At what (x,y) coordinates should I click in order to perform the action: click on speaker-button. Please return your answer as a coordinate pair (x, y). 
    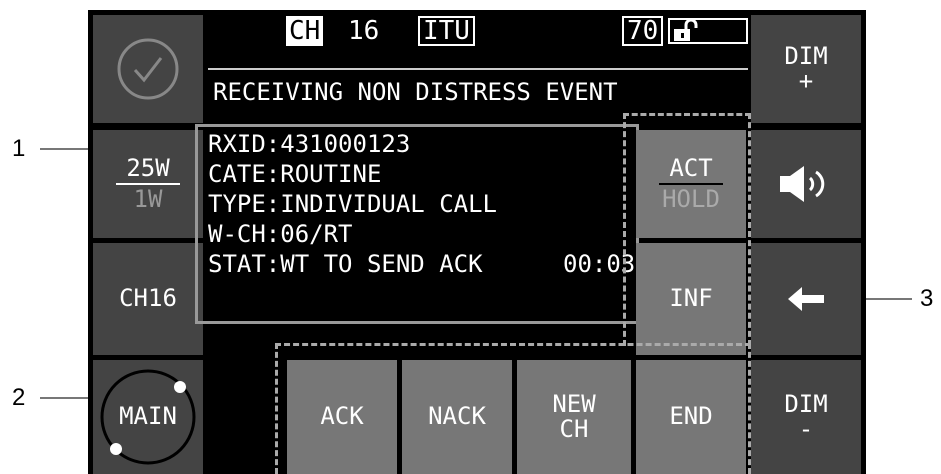
    Looking at the image, I should click on (806, 184).